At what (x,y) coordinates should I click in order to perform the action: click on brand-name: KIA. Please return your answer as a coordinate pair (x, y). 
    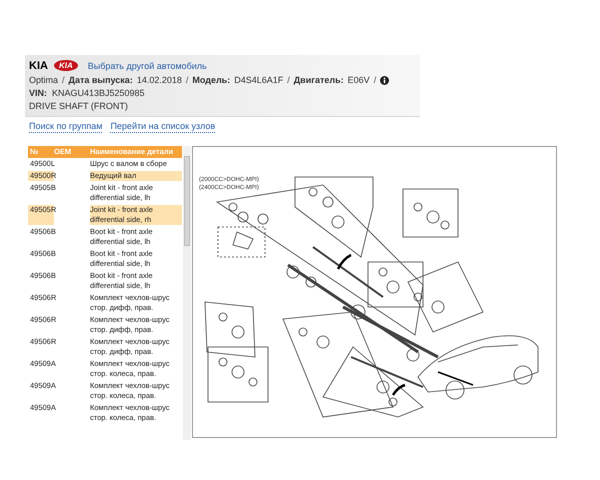
    Looking at the image, I should click on (38, 65).